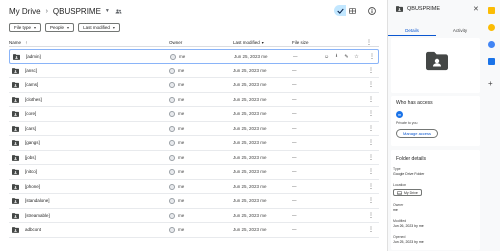  What do you see at coordinates (194, 56) in the screenshot?
I see `table-row: [admin] me Jun 25, 2023 me — ☺ ⭳ ✎ ☆ ⋮` at bounding box center [194, 56].